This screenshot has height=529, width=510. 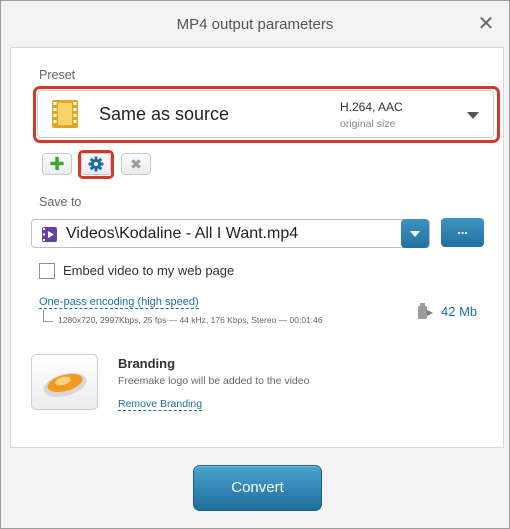 I want to click on file-size-icon, so click(x=425, y=311).